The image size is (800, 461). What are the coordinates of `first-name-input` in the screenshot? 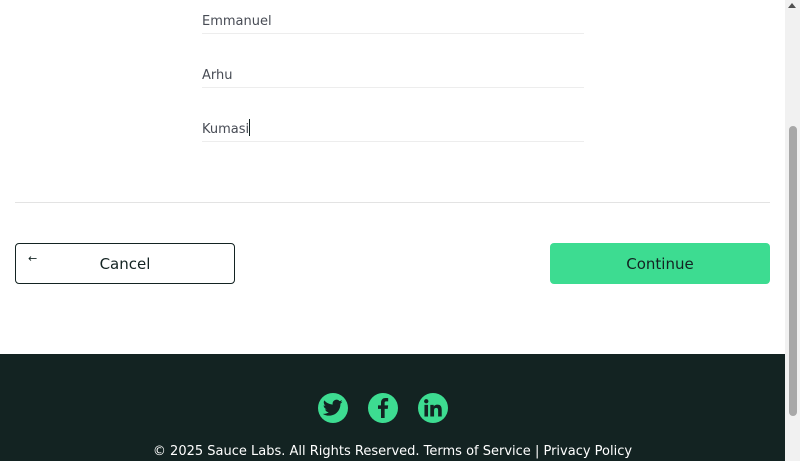 It's located at (393, 22).